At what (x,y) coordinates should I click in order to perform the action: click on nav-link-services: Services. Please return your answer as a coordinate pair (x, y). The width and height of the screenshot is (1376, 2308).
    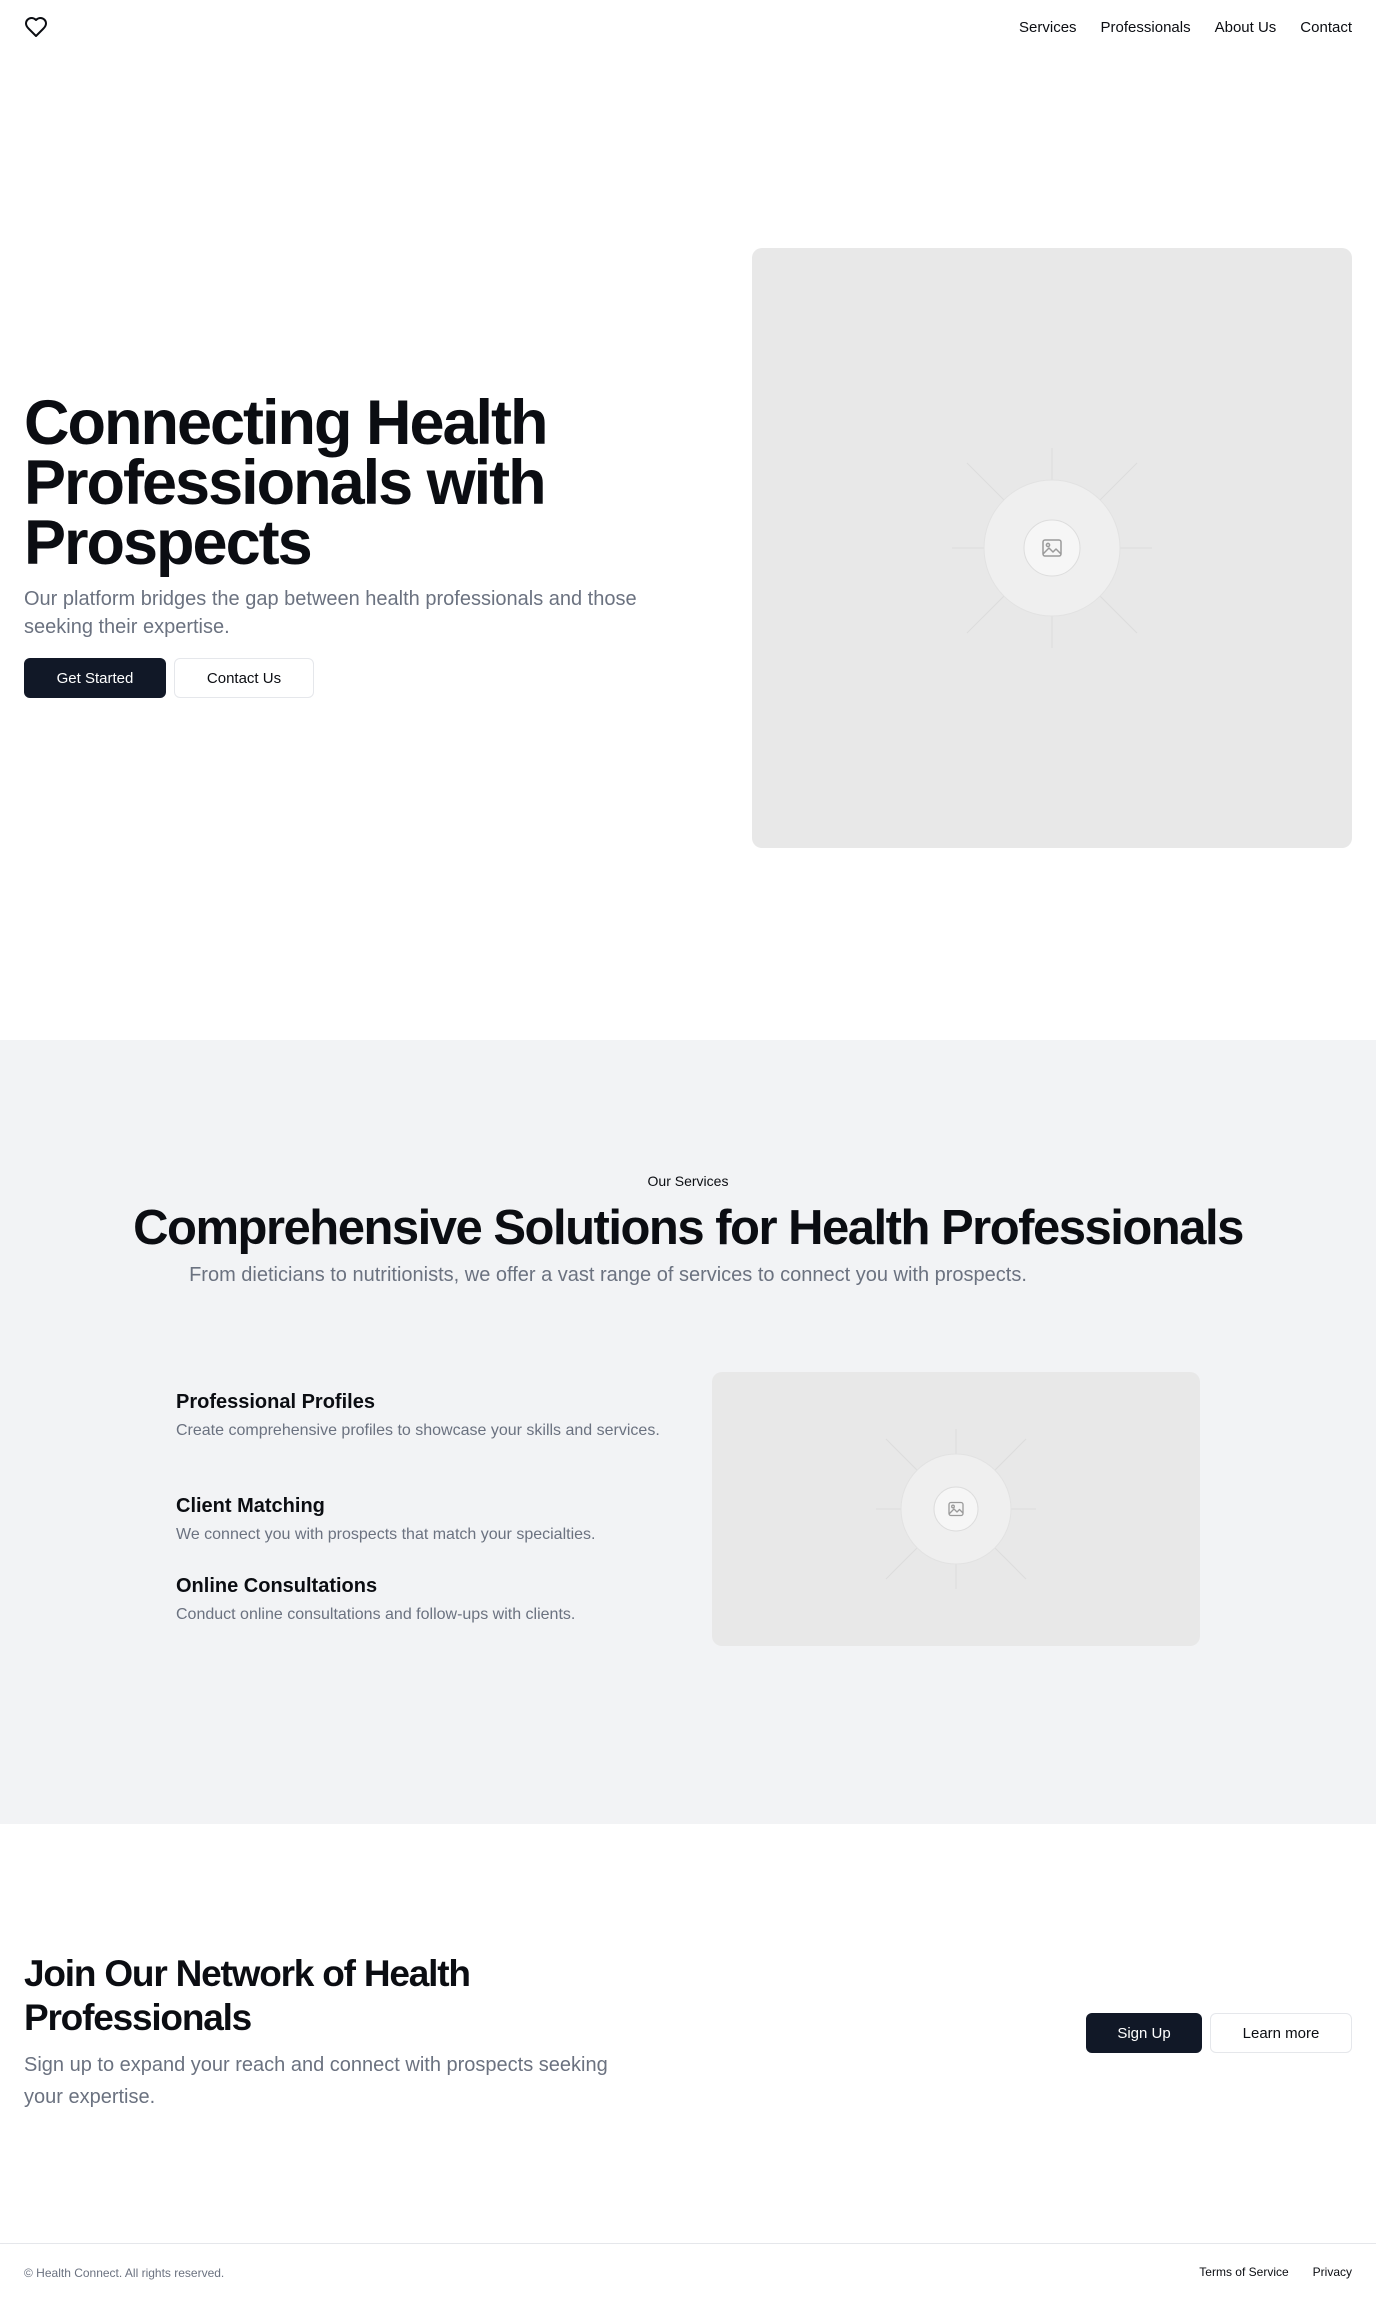
    Looking at the image, I should click on (1048, 28).